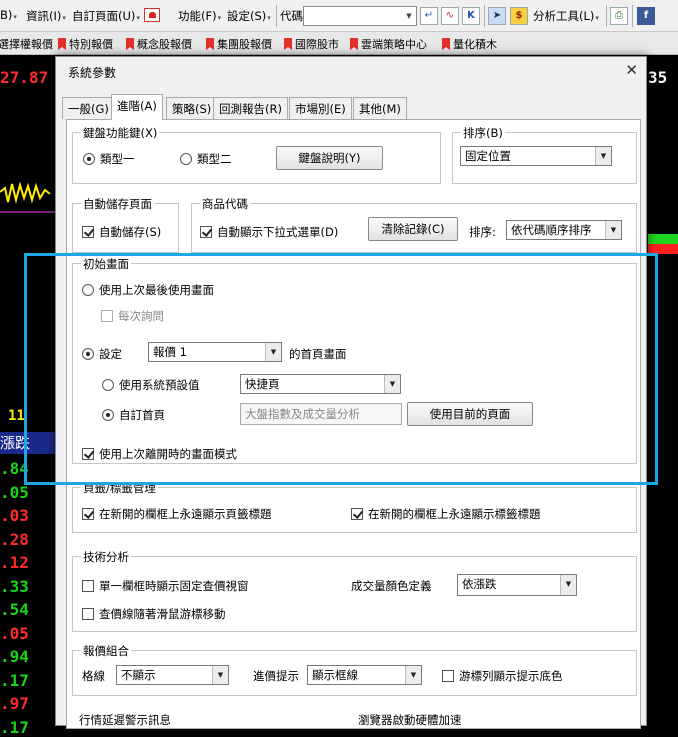 This screenshot has height=737, width=678. What do you see at coordinates (413, 229) in the screenshot?
I see `clear-history-button: 清除記錄(C)` at bounding box center [413, 229].